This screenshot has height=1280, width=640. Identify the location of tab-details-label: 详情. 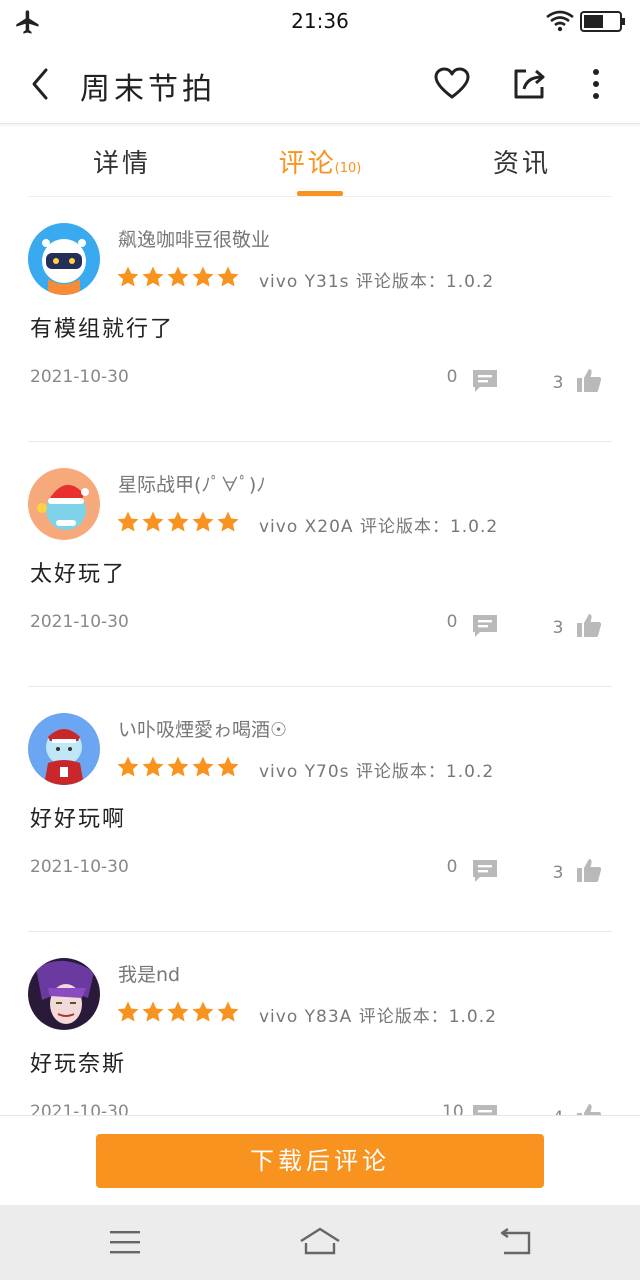
(121, 164).